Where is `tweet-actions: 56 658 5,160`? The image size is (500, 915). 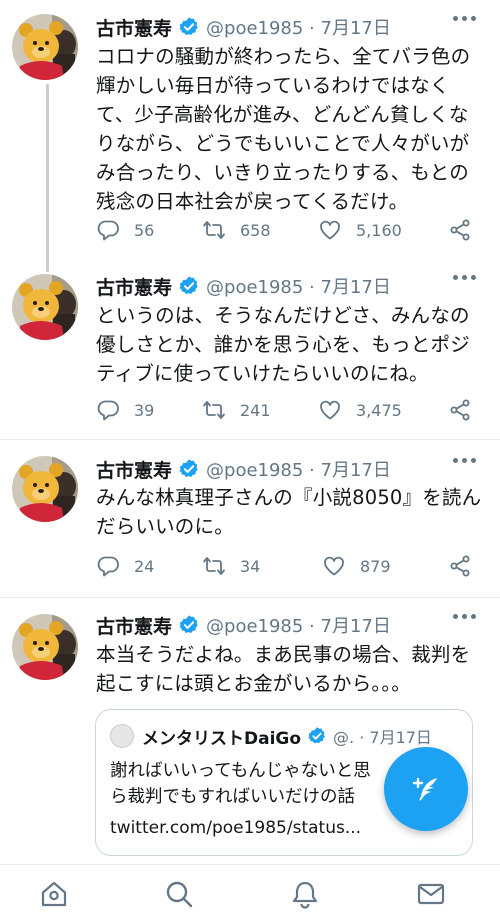
tweet-actions: 56 658 5,160 is located at coordinates (288, 230).